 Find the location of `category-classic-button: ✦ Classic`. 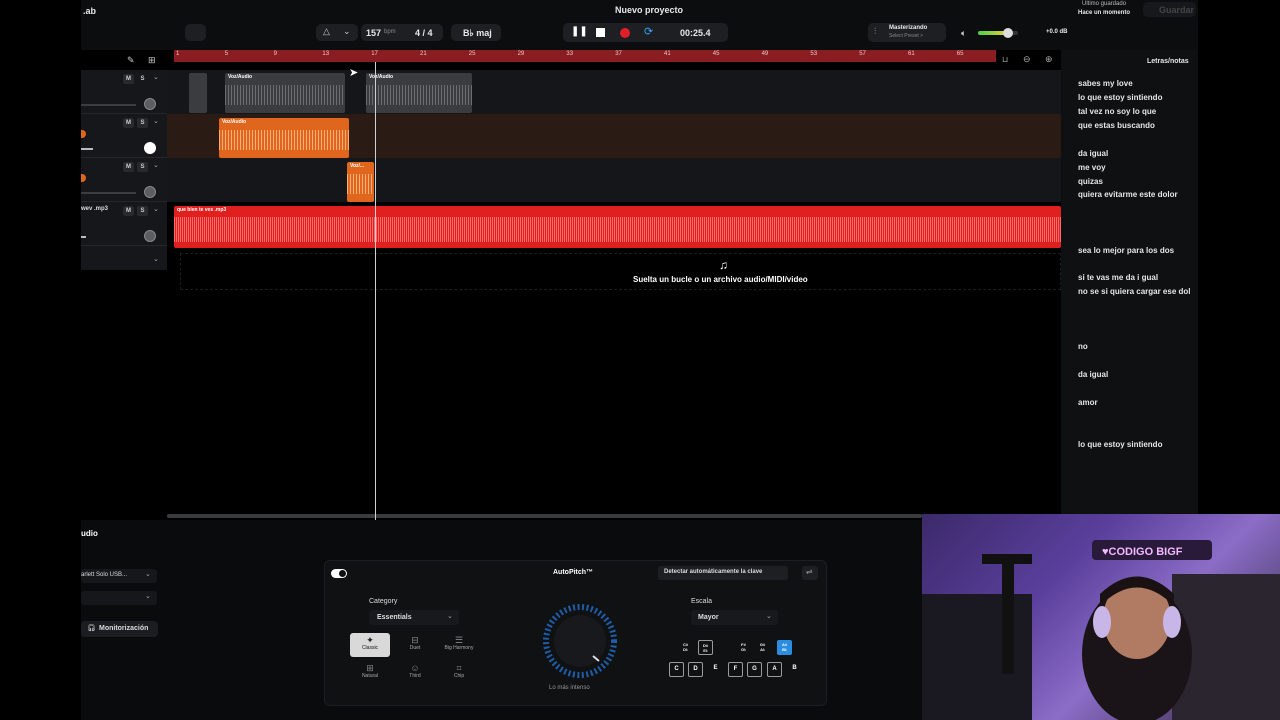

category-classic-button: ✦ Classic is located at coordinates (370, 645).